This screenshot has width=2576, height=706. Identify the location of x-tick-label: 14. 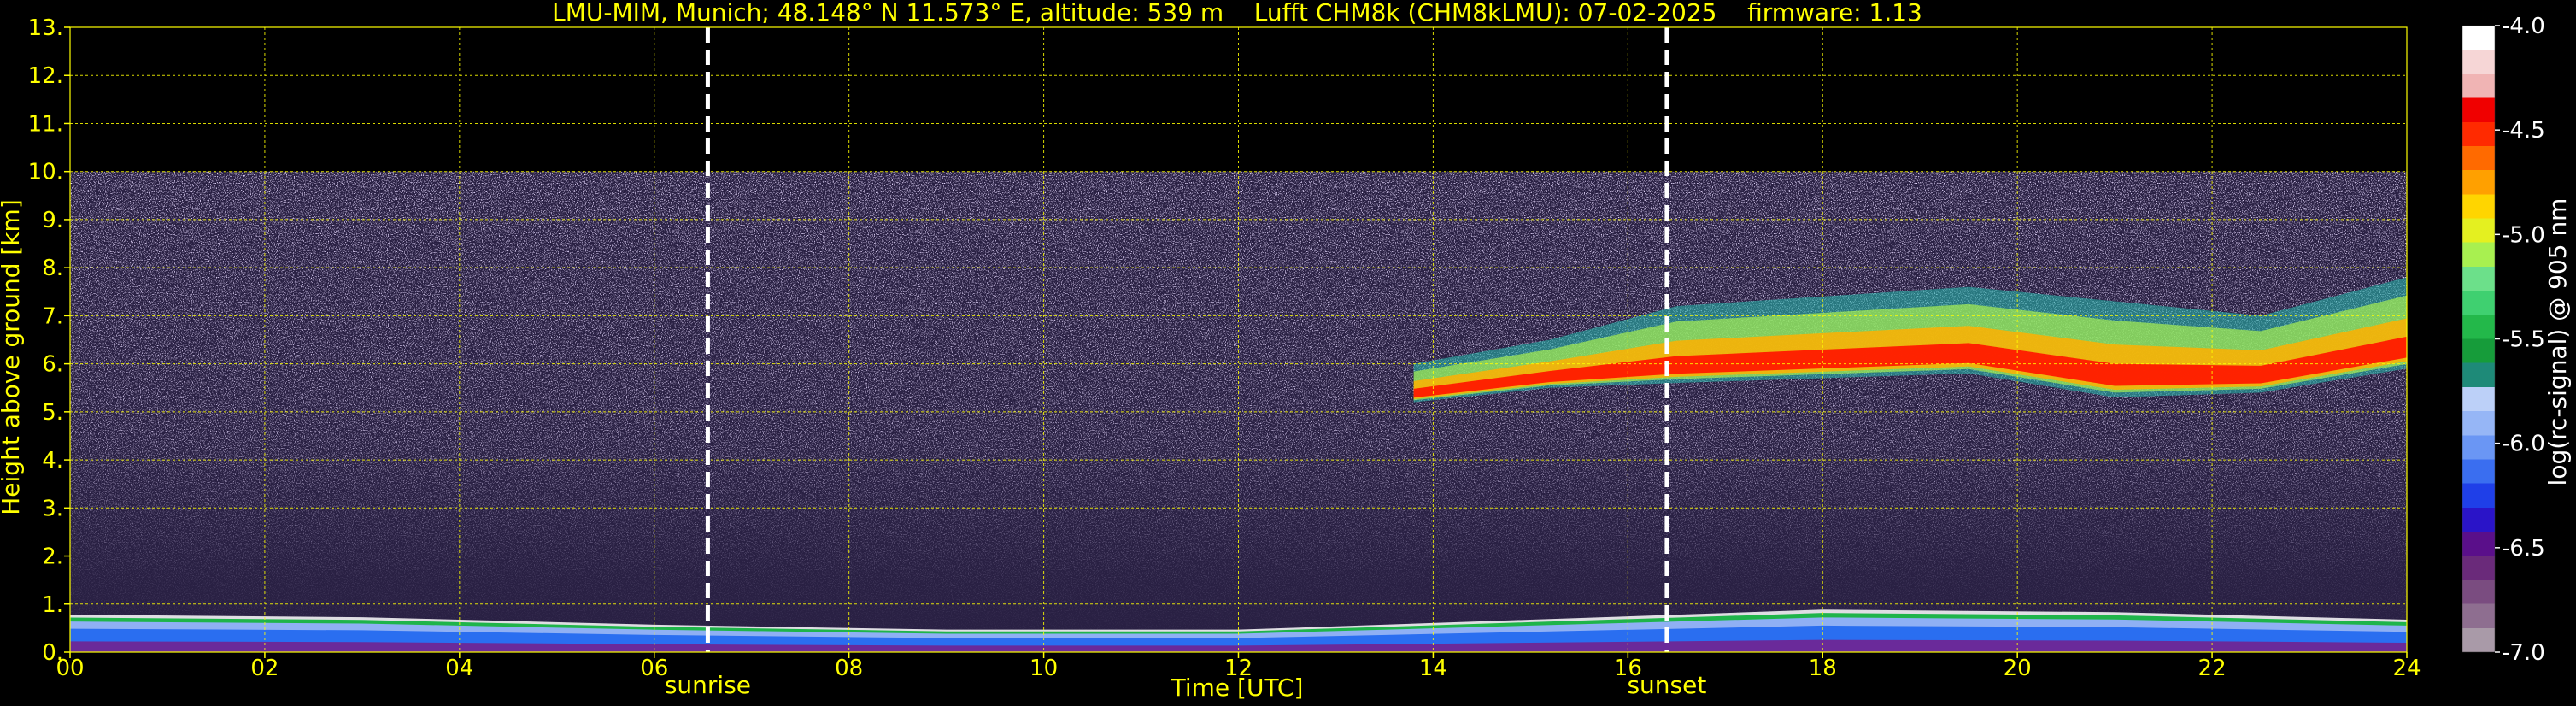
(1433, 668).